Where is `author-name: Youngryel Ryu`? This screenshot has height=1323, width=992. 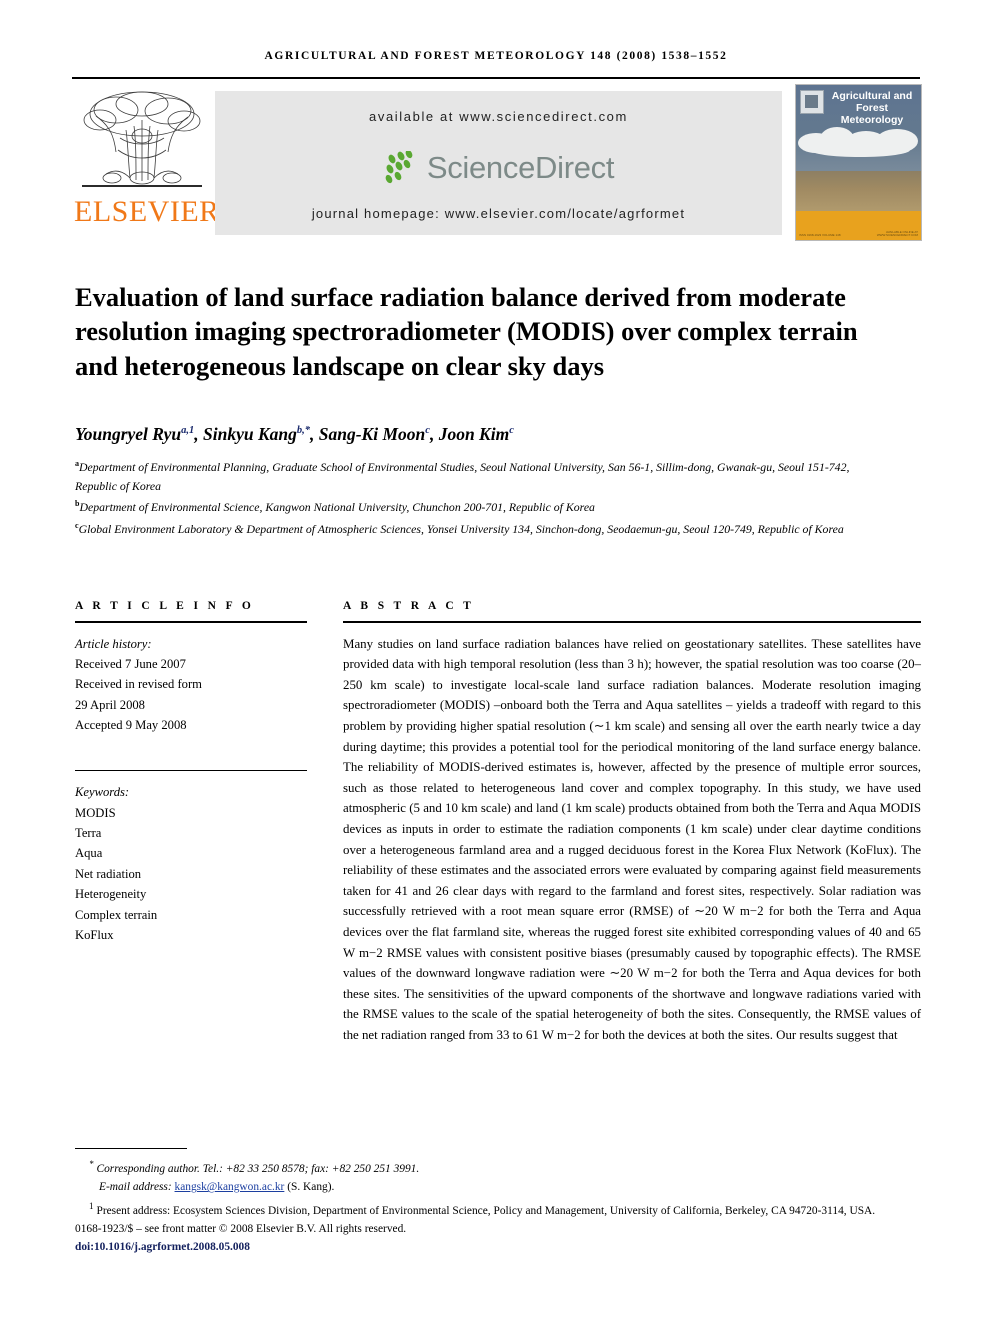
author-name: Youngryel Ryu is located at coordinates (128, 434).